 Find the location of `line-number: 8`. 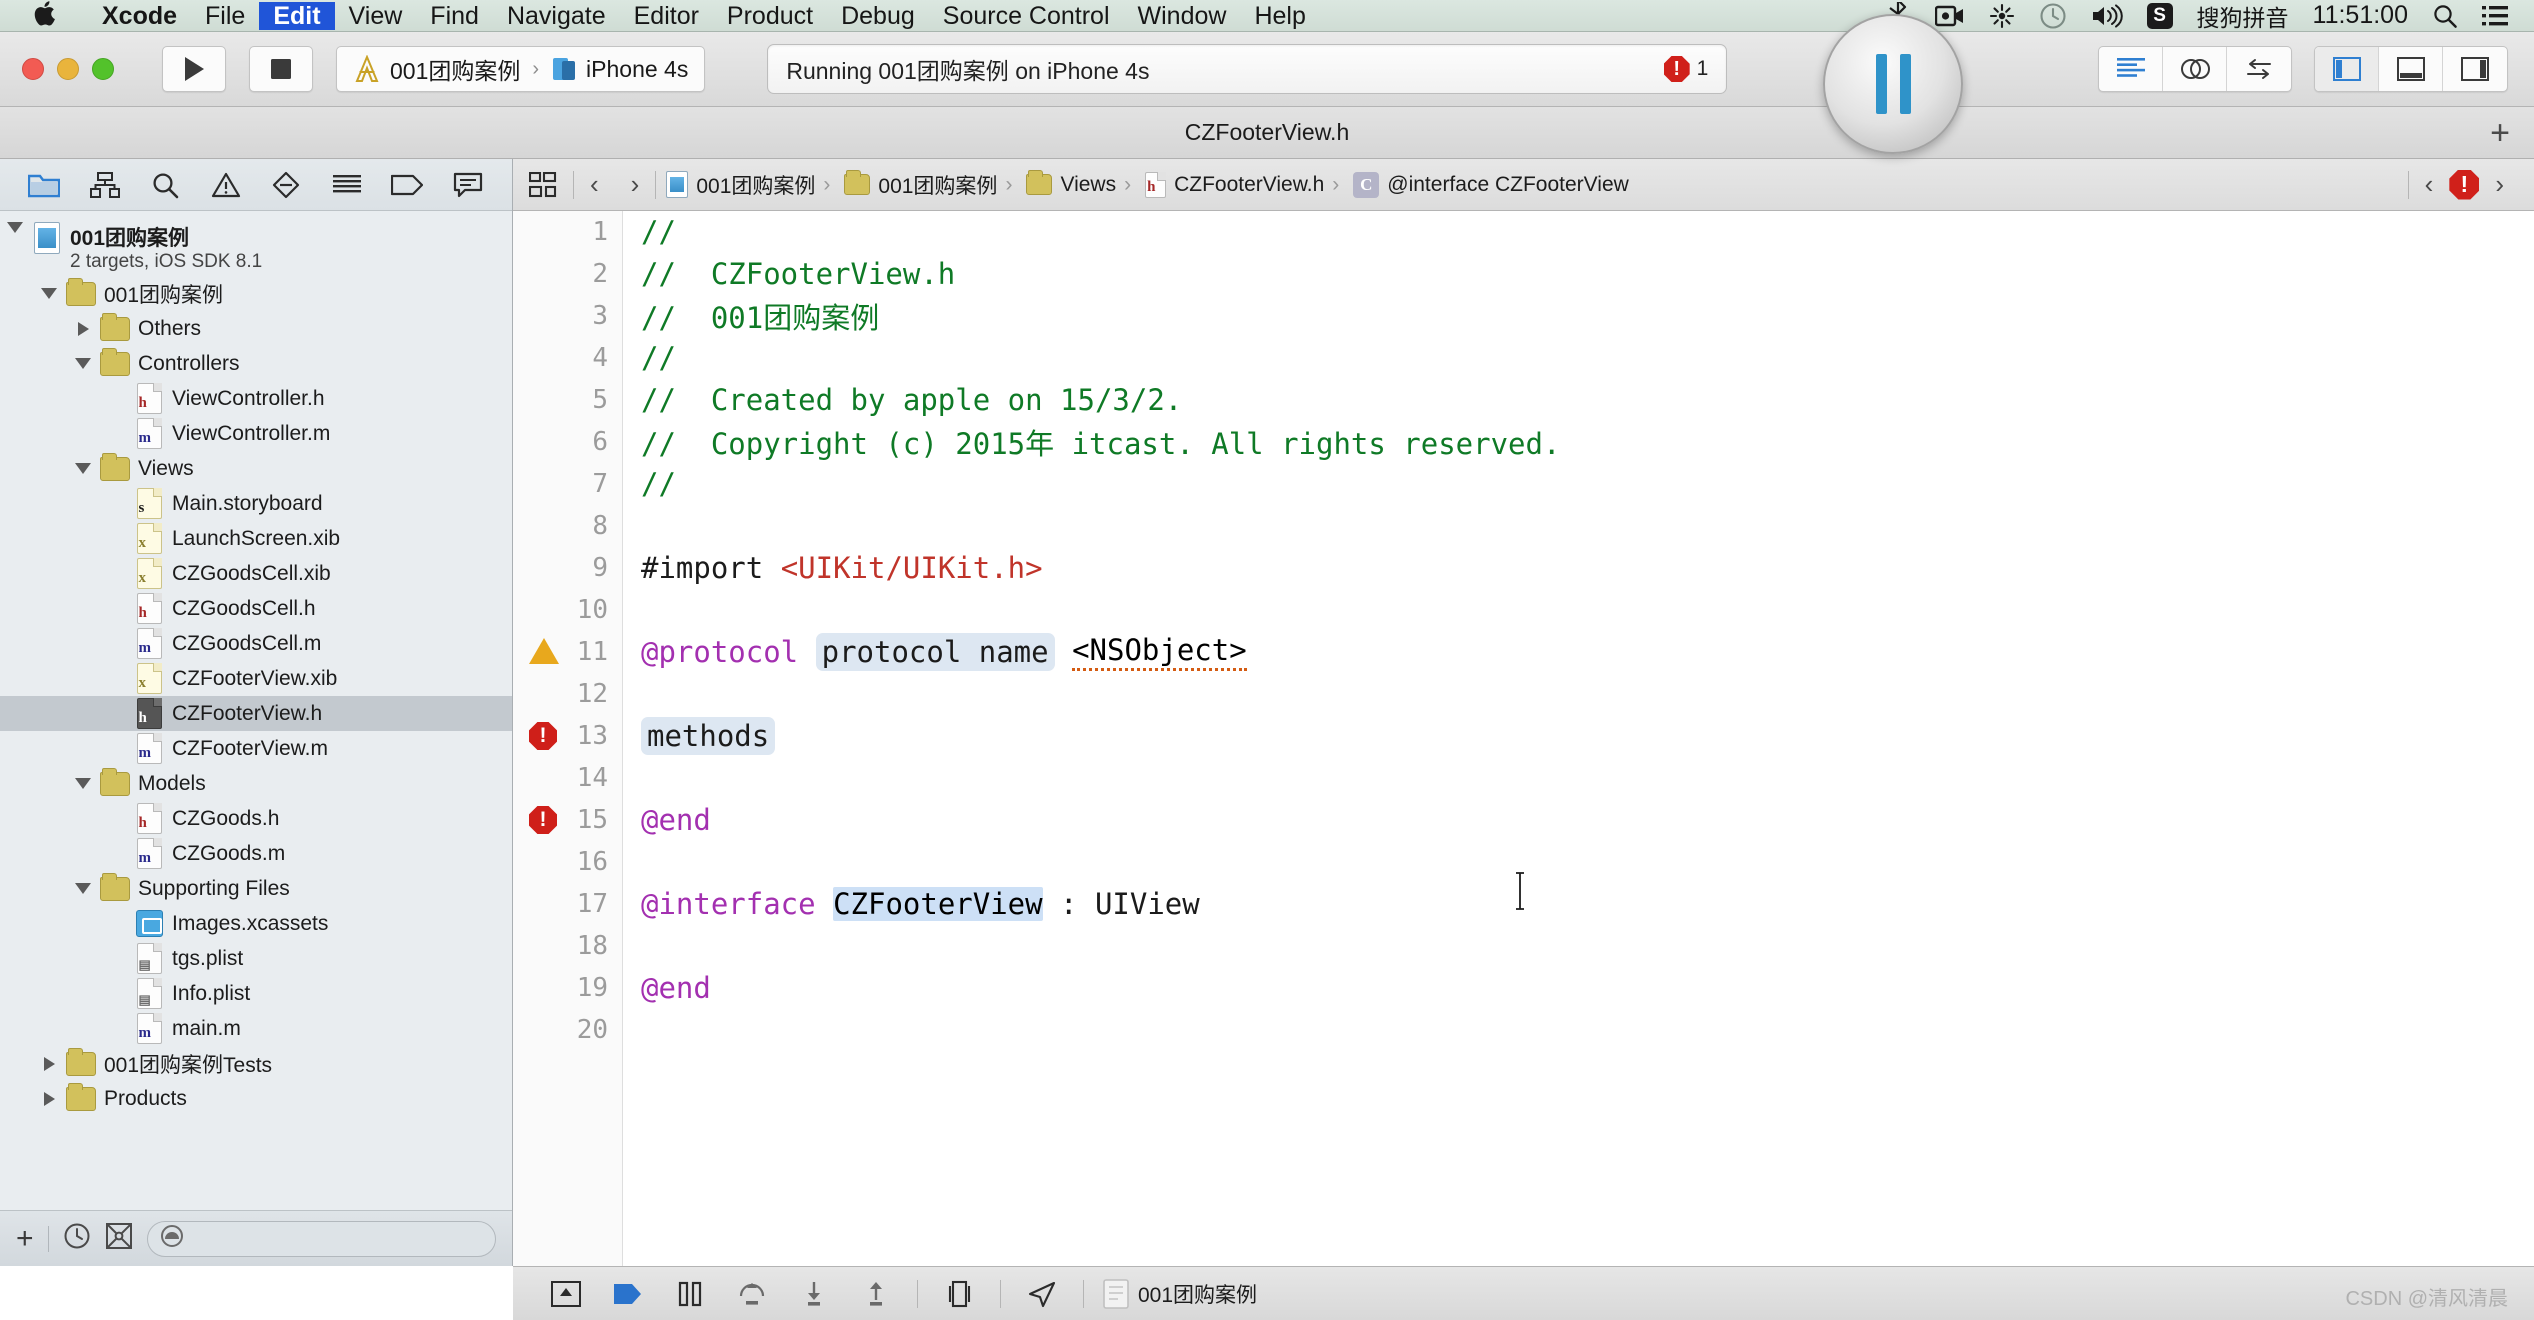

line-number: 8 is located at coordinates (567, 526).